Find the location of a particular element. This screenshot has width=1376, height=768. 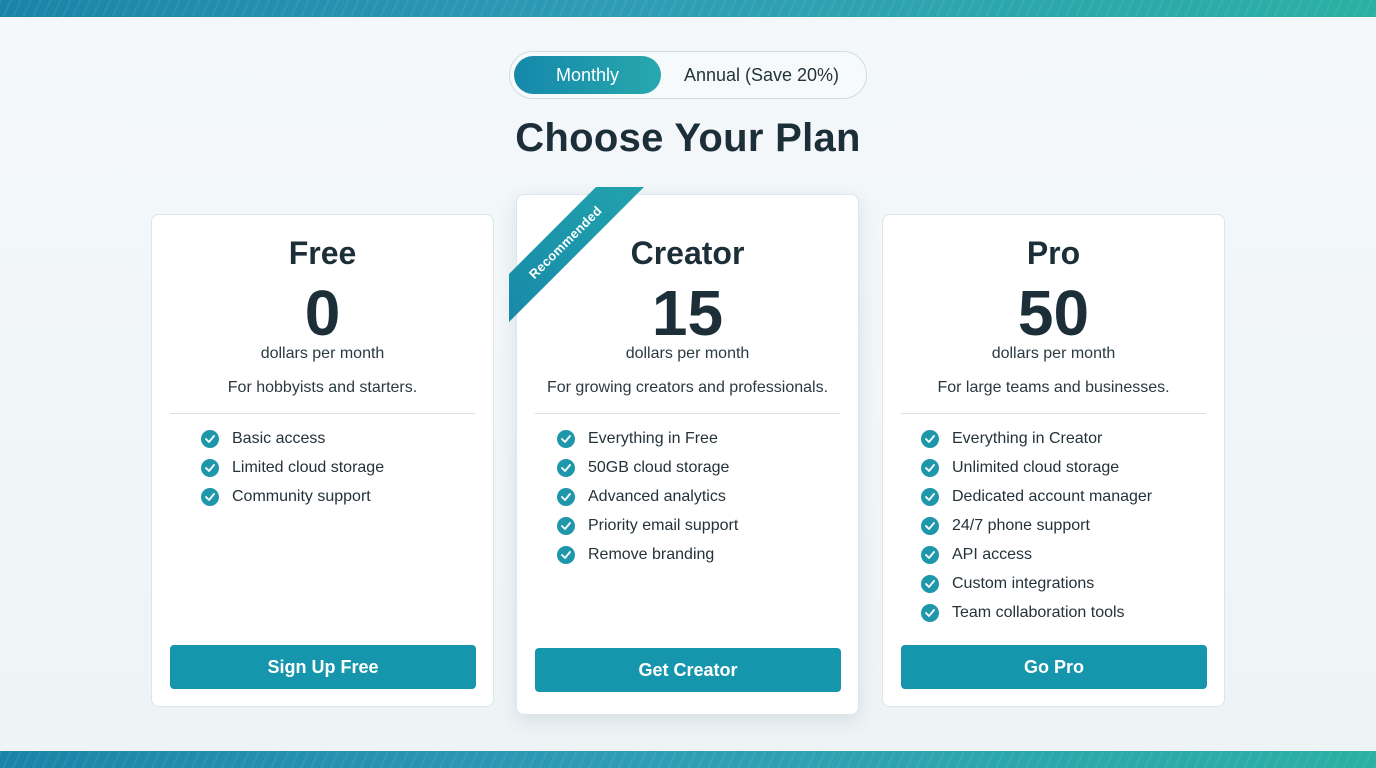

go-pro-button: Go Pro is located at coordinates (1054, 667).